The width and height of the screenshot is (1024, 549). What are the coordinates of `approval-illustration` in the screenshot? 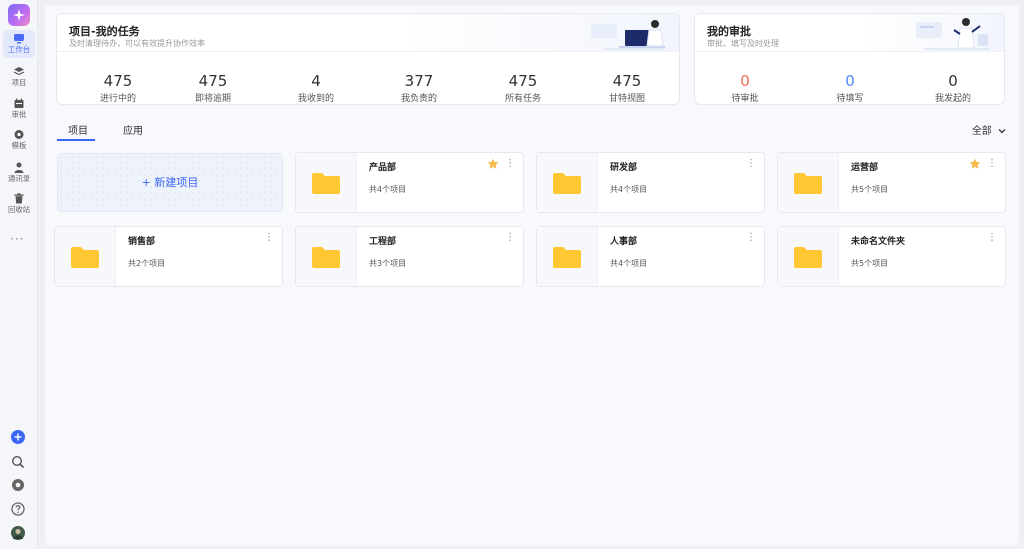 It's located at (953, 34).